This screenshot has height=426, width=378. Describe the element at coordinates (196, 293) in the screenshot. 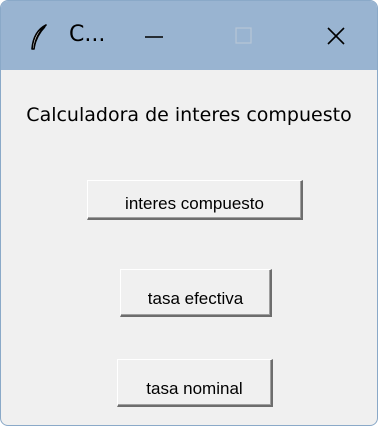

I see `tasa-efectiva-button: tasa efectiva` at that location.